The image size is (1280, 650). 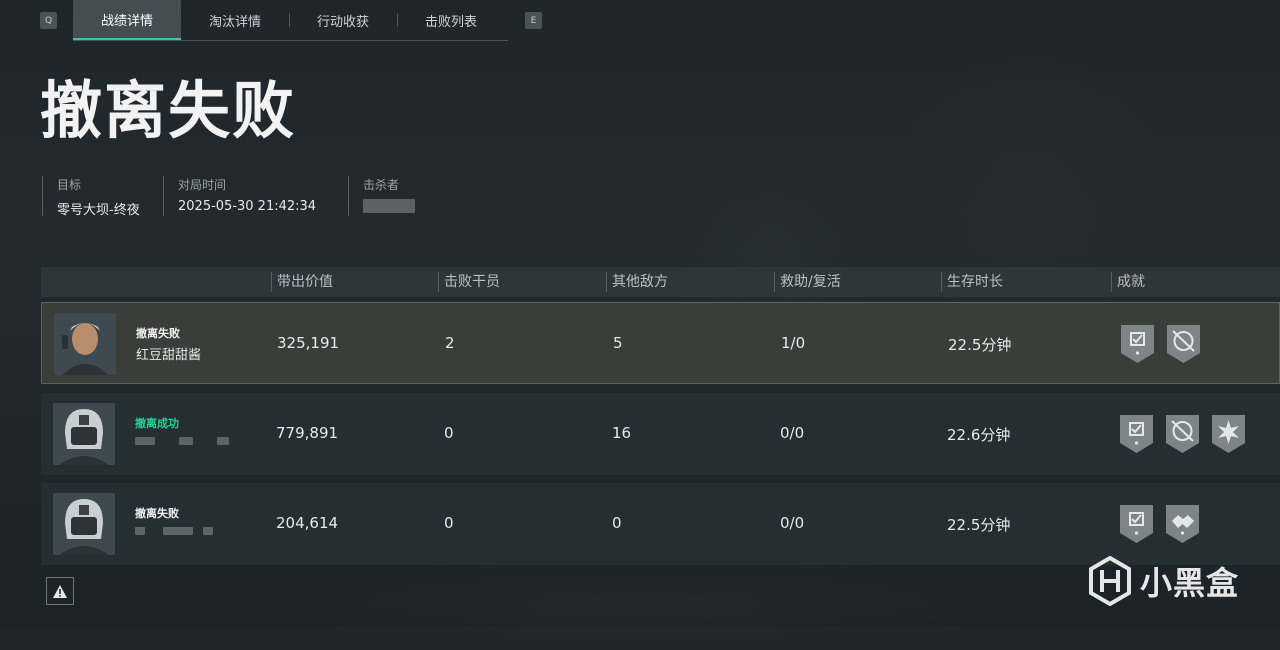 What do you see at coordinates (979, 435) in the screenshot?
I see `survival-time: 22.6分钟` at bounding box center [979, 435].